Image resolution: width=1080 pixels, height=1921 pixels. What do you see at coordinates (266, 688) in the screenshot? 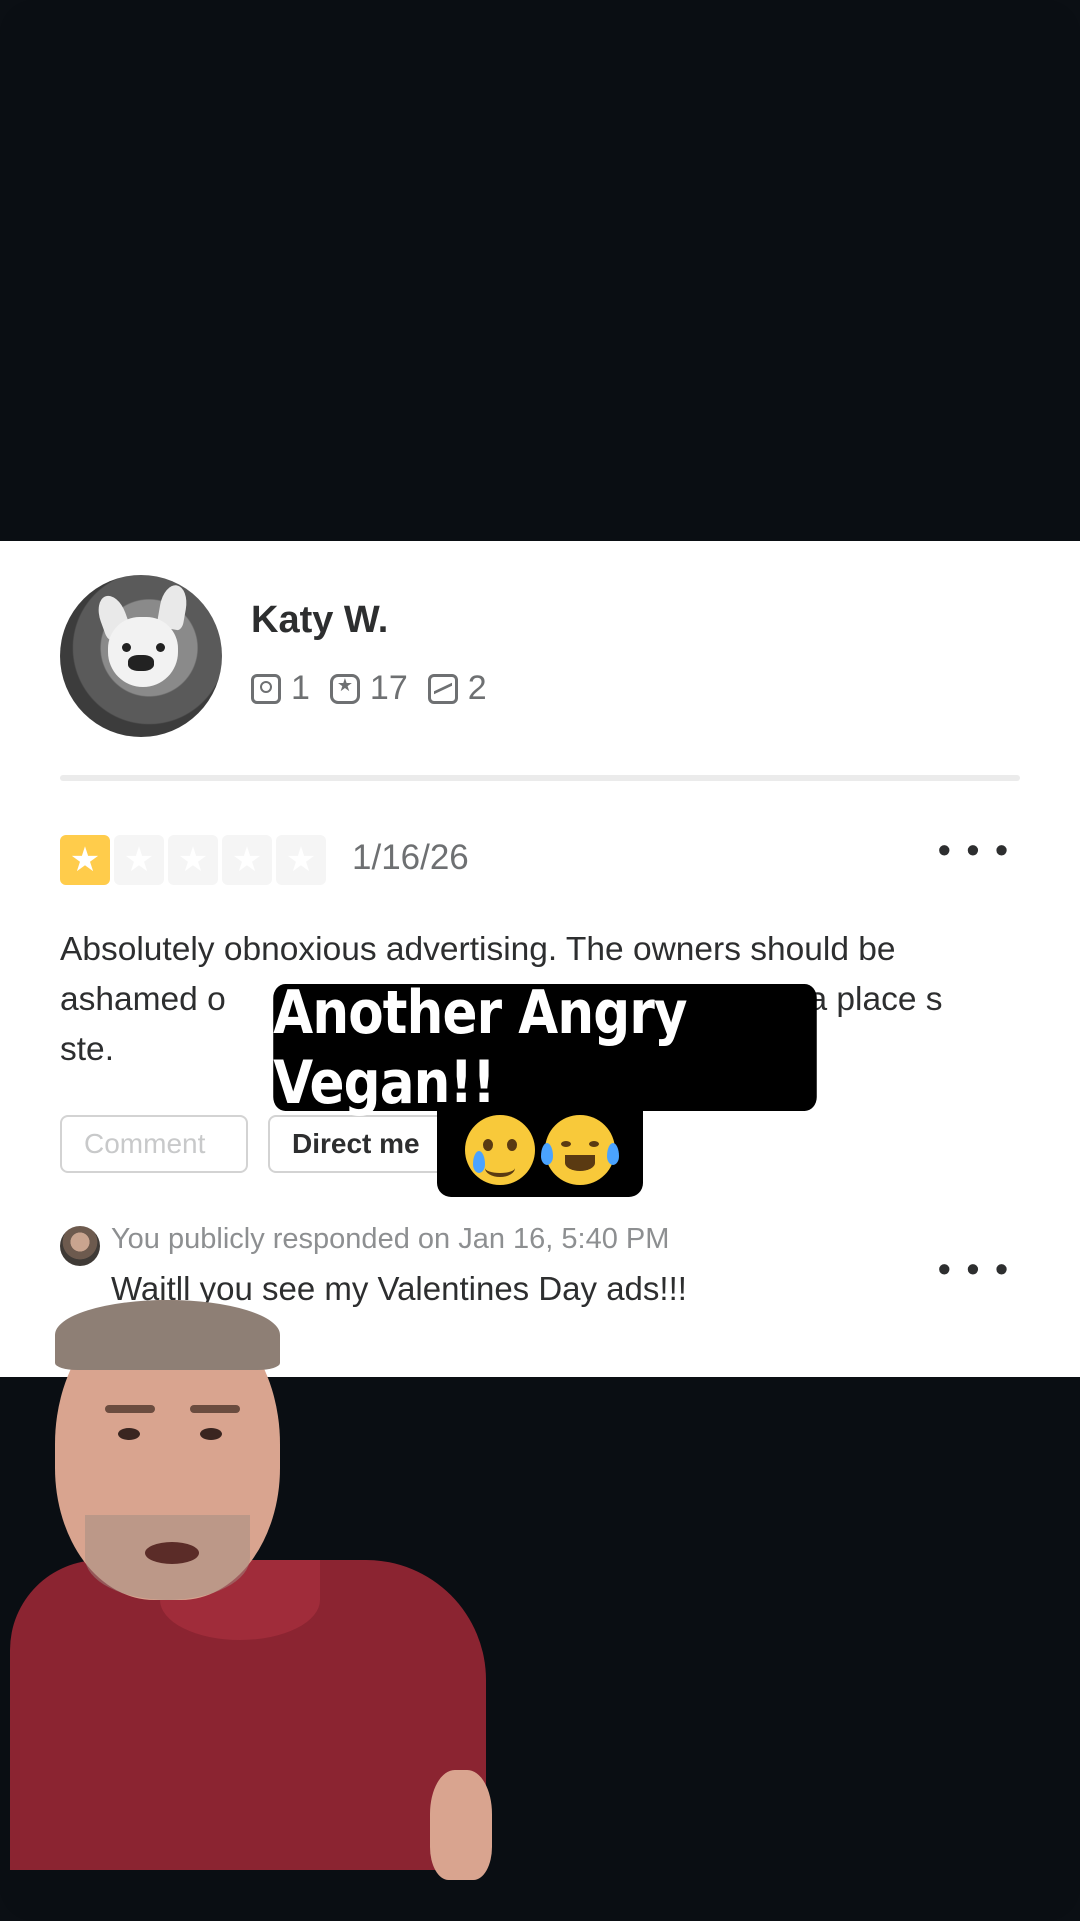
I see `friend-icon` at bounding box center [266, 688].